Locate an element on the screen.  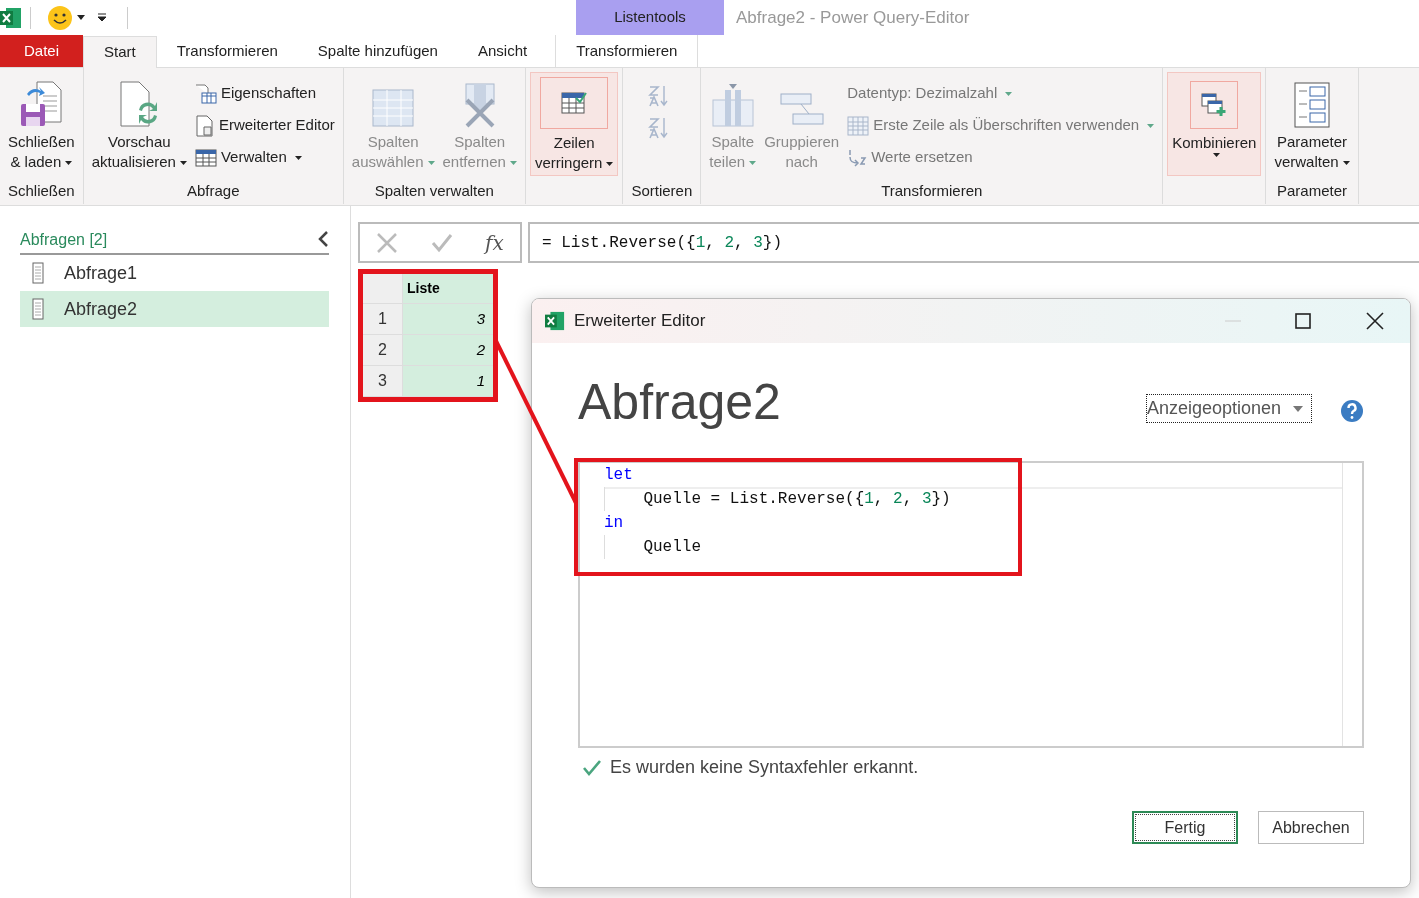
ribbon-tab: Spalte hinzufügen is located at coordinates (377, 51).